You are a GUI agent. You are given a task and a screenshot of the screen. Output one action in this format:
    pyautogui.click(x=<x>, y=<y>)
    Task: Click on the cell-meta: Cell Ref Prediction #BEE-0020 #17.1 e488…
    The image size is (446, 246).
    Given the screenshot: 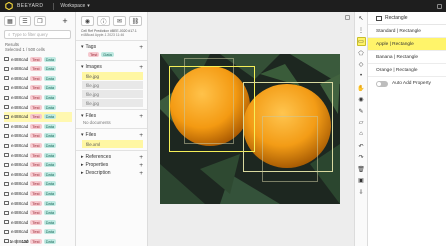 What is the action you would take?
    pyautogui.click(x=111, y=33)
    